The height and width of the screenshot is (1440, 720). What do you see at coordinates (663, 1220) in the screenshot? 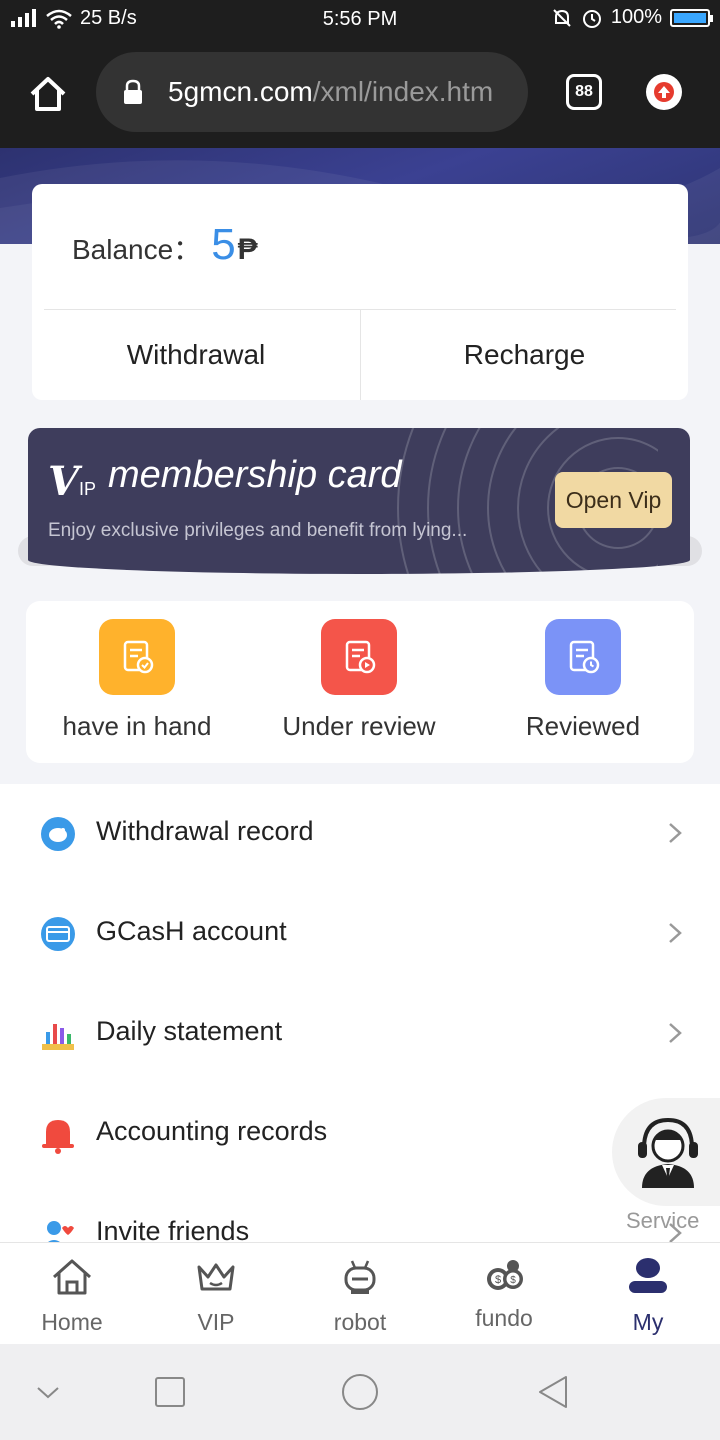
I see `service-label: Service` at bounding box center [663, 1220].